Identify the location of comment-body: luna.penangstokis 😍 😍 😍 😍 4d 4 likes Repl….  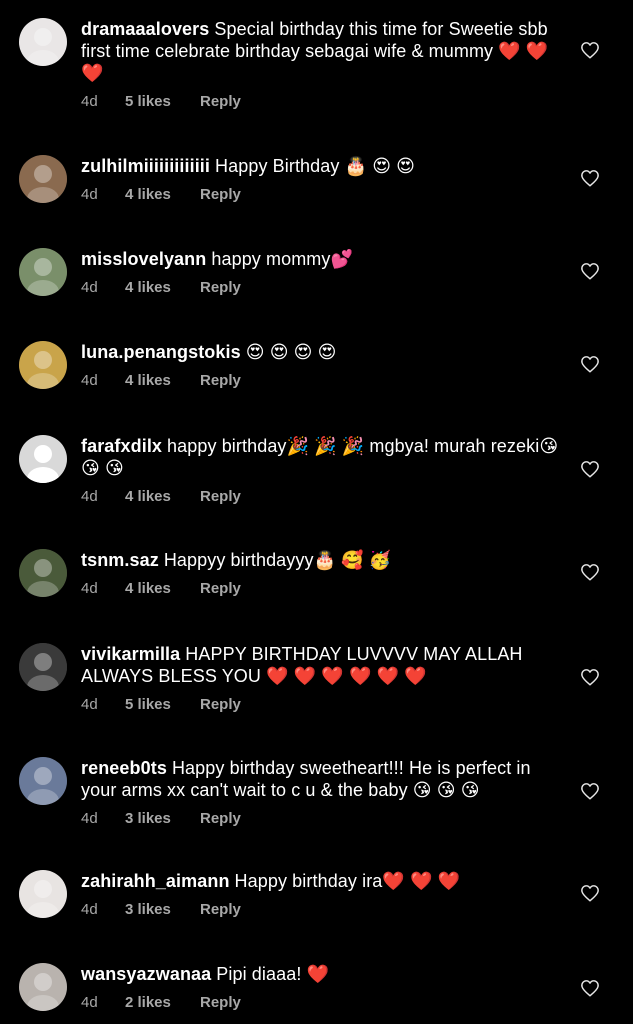
(321, 365).